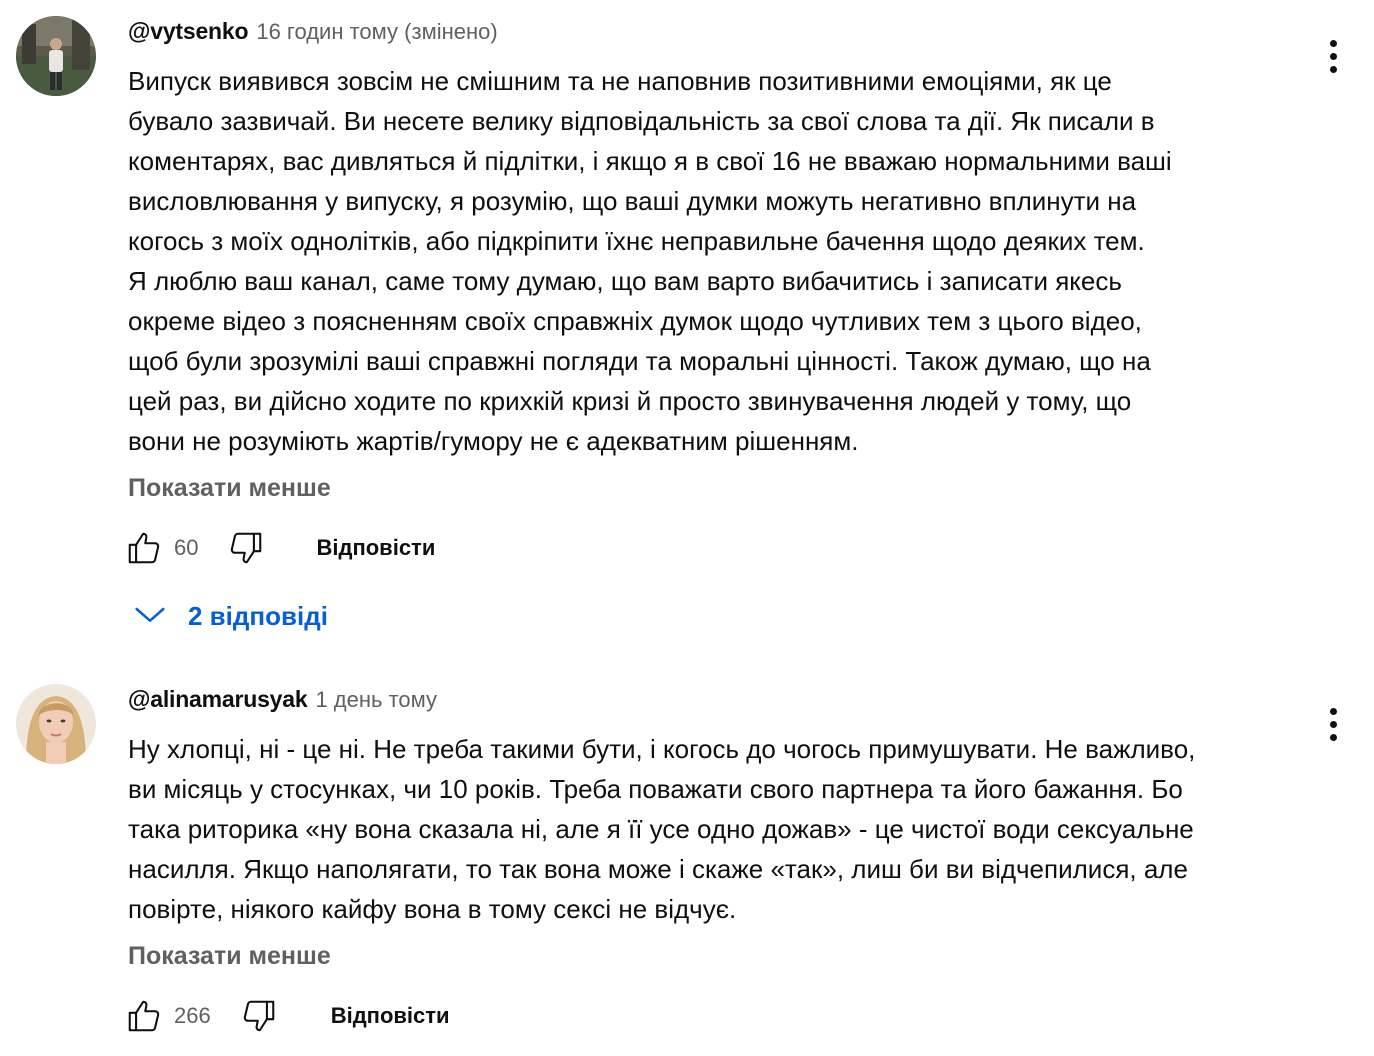 The width and height of the screenshot is (1374, 1056). Describe the element at coordinates (229, 956) in the screenshot. I see `show-less-button: Показати менше` at that location.